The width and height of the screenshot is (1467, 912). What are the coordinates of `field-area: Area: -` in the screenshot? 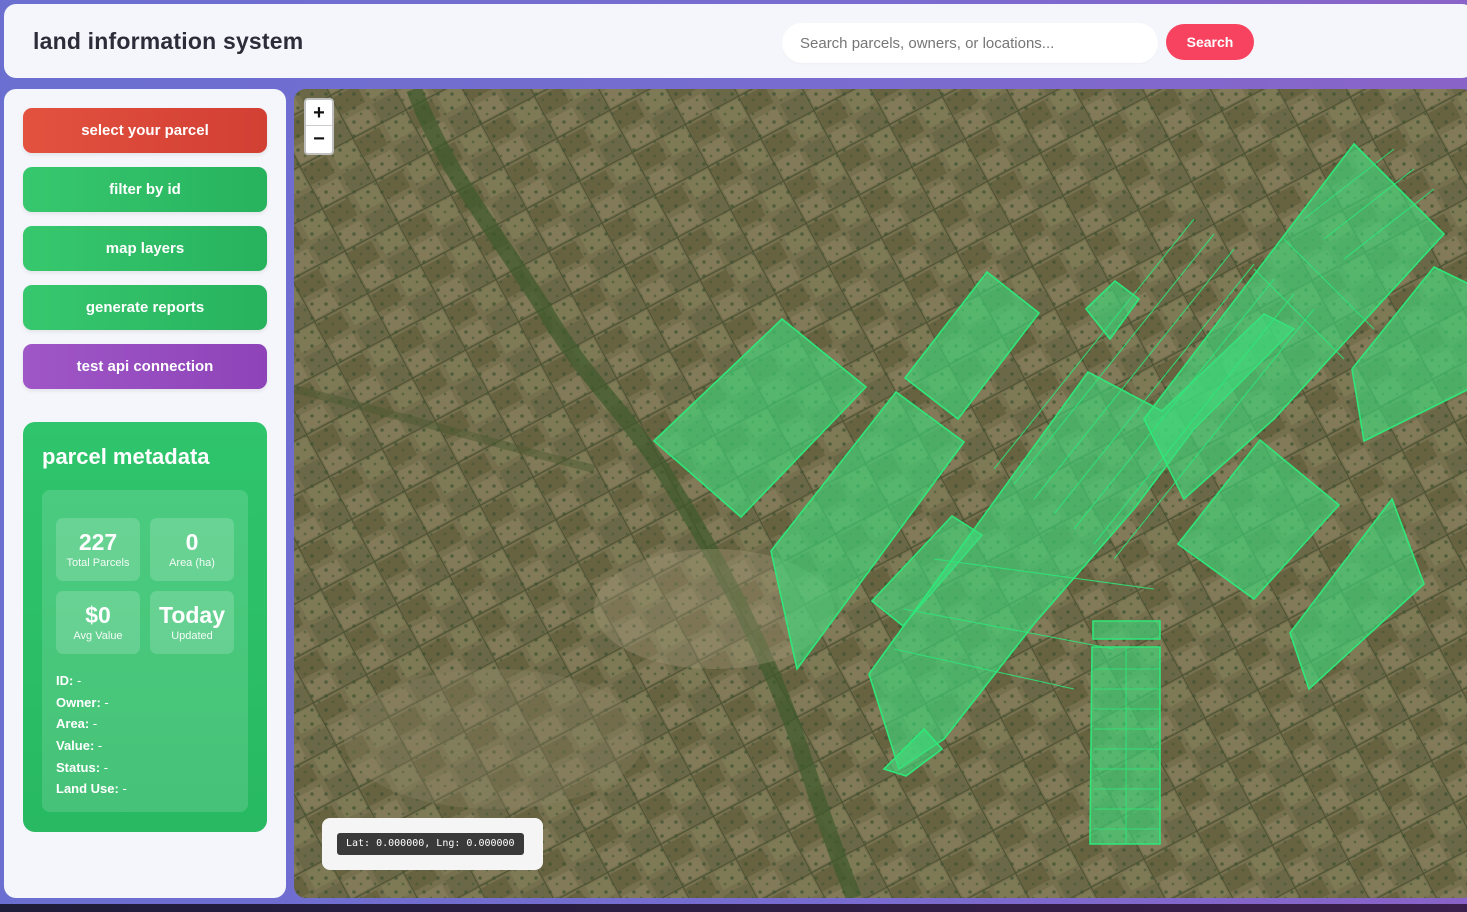 It's located at (91, 724).